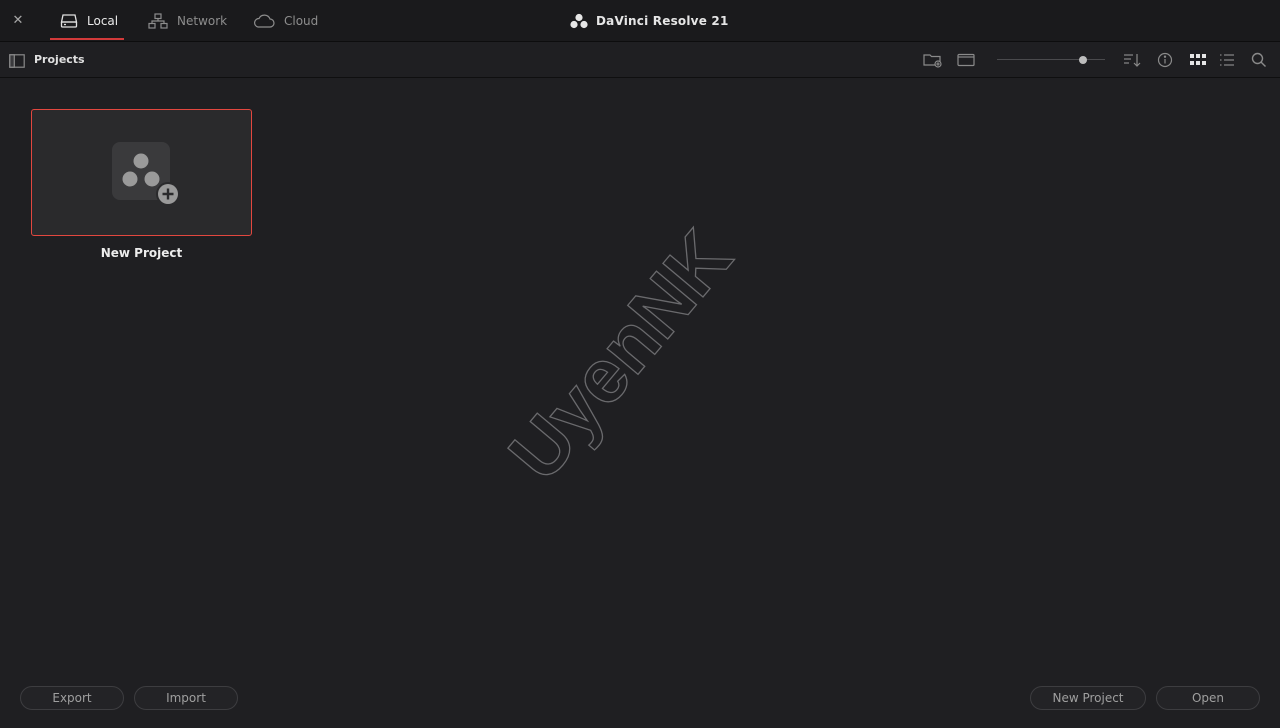 Image resolution: width=1280 pixels, height=728 pixels. Describe the element at coordinates (141, 253) in the screenshot. I see `new-project-card-label: New Project` at that location.